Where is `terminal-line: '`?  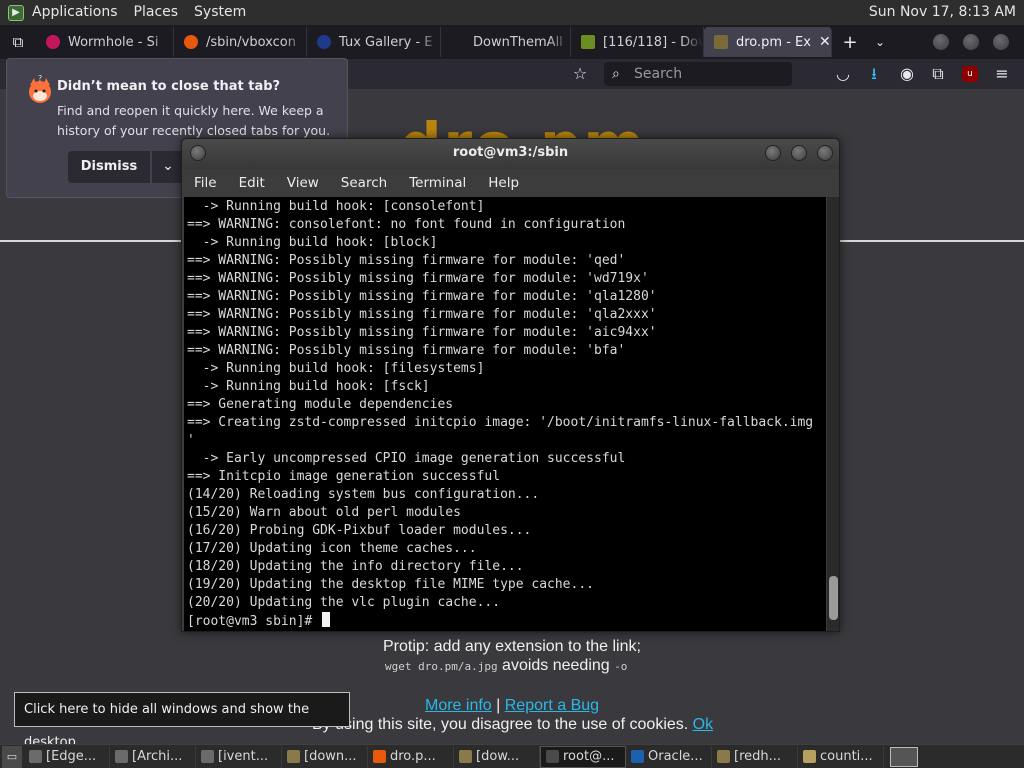
terminal-line: ' is located at coordinates (191, 440).